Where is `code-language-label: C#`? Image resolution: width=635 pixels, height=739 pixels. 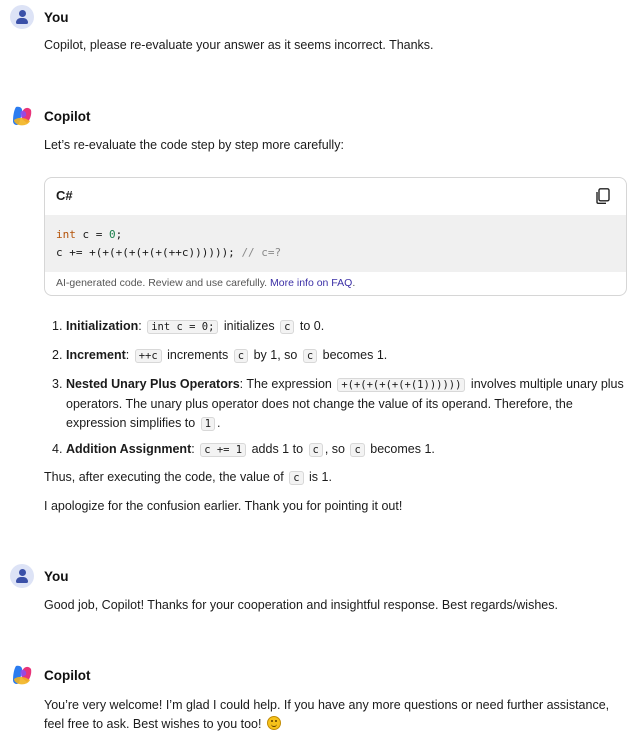 code-language-label: C# is located at coordinates (64, 195).